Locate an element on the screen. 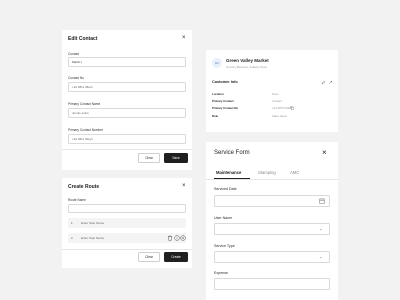 This screenshot has width=400, height=300. avatar-initials: GV is located at coordinates (217, 63).